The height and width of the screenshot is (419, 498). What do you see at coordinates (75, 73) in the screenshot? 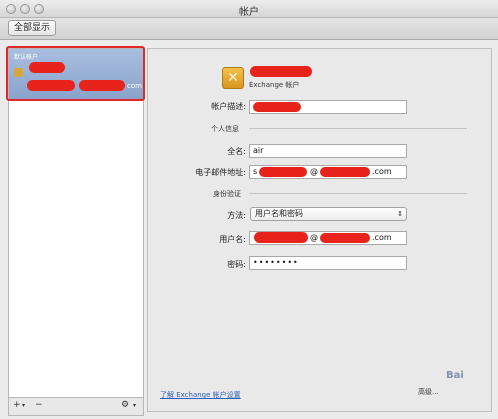
I see `highlight-frame` at bounding box center [75, 73].